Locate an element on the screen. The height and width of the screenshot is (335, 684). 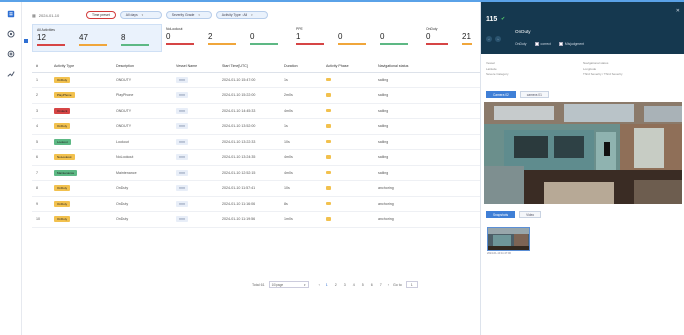
row-activity-type: NoLookout is located at coordinates (81, 157).